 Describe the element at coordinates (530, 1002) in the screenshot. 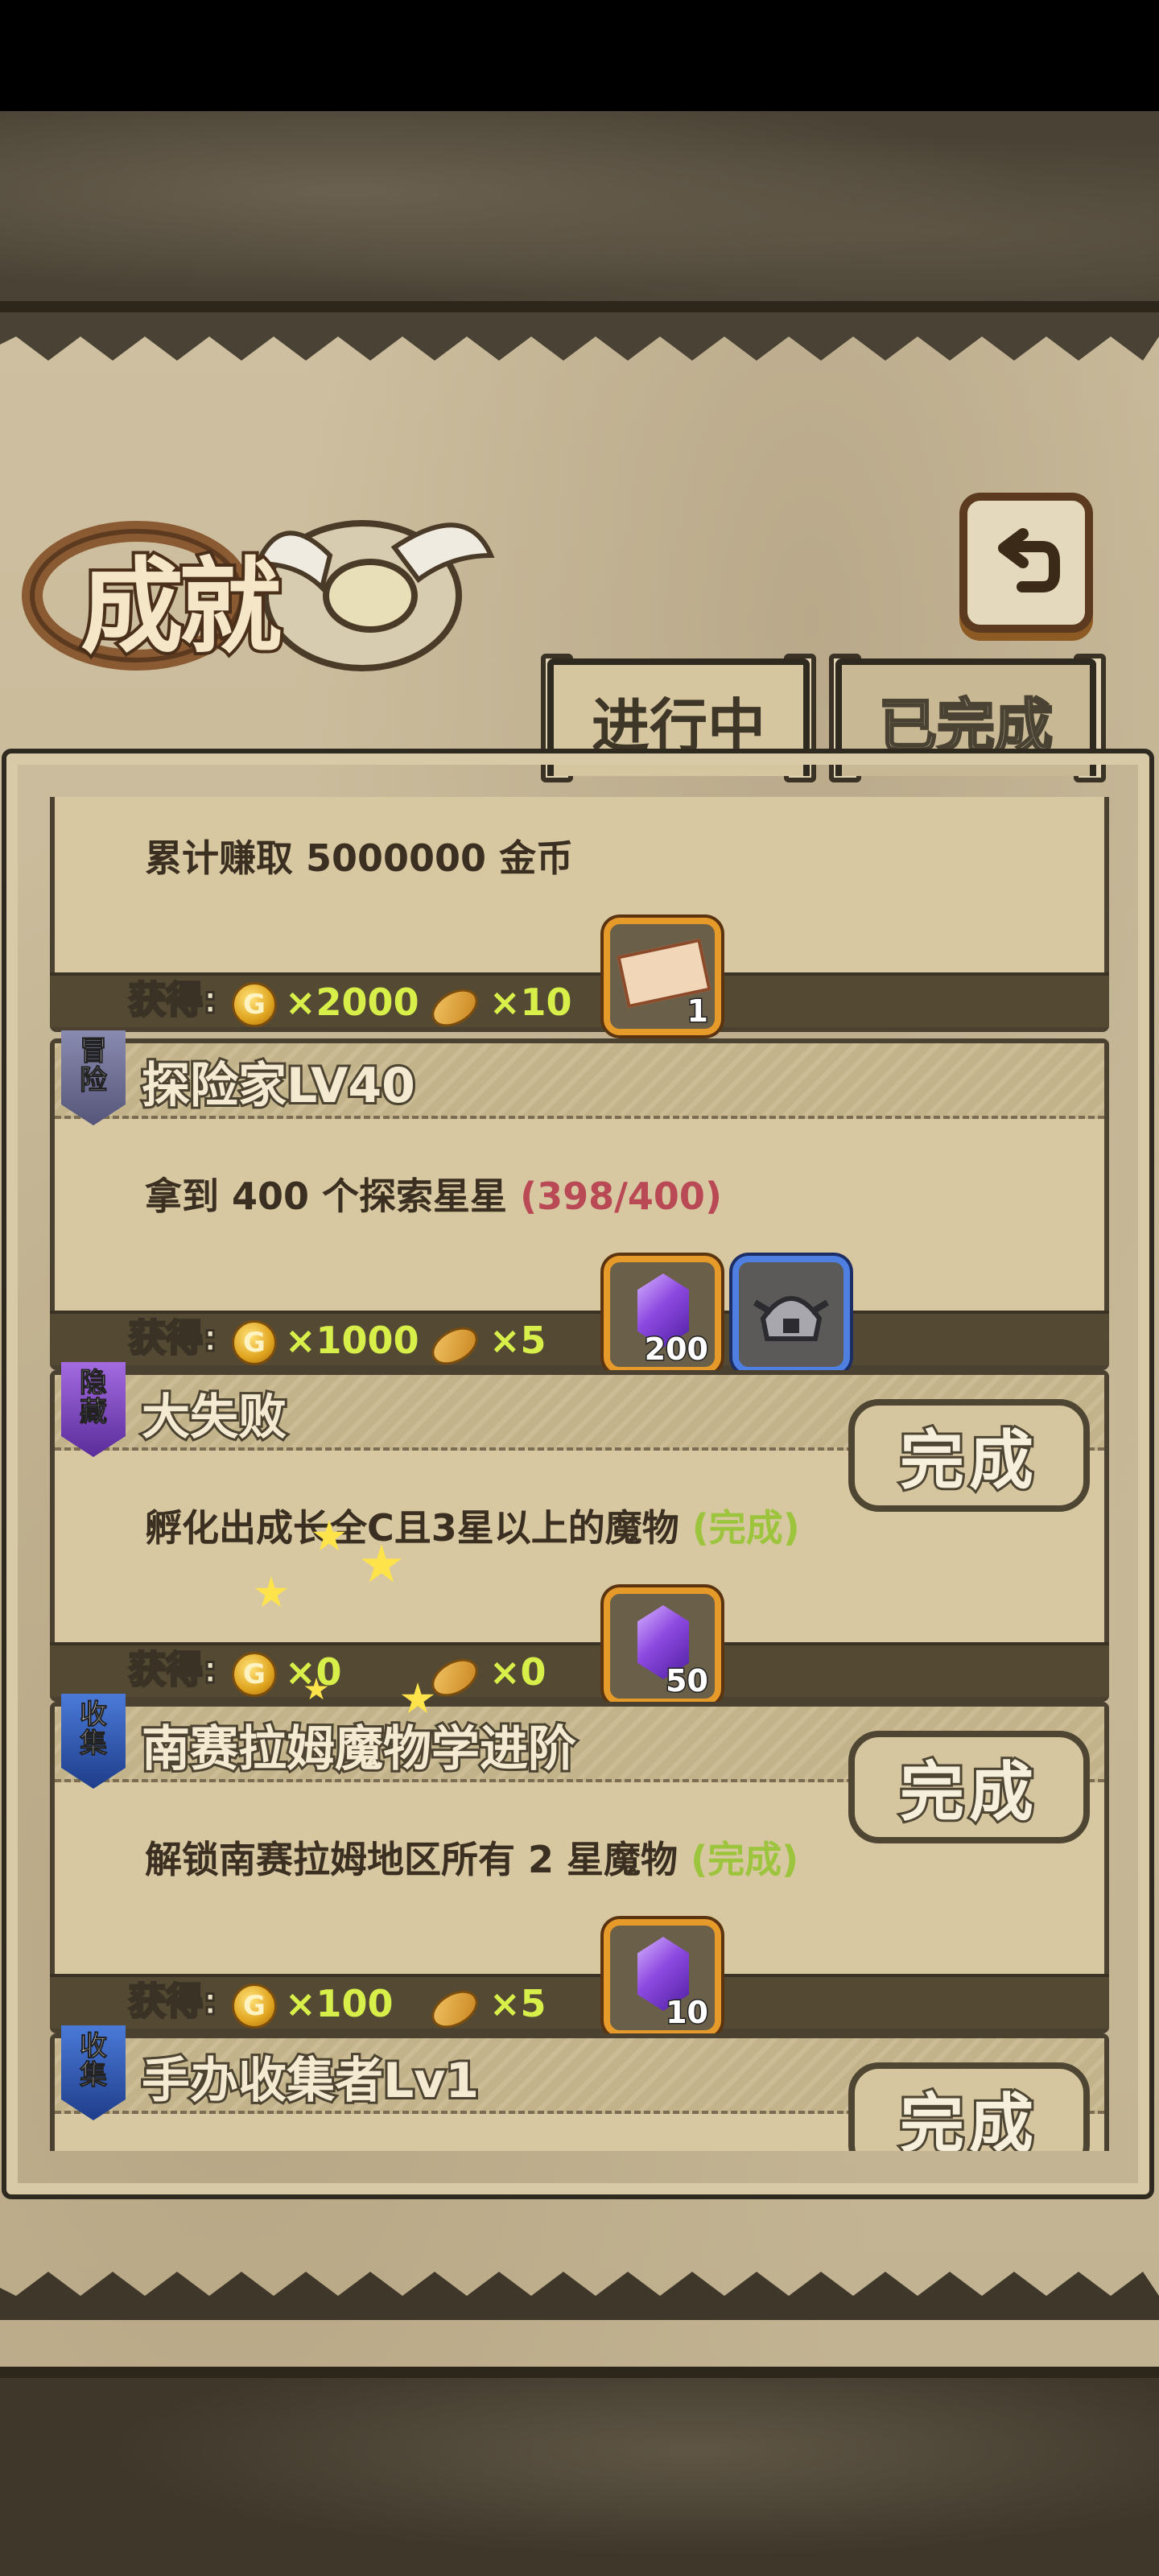

I see `bread-quantity: ×10` at that location.